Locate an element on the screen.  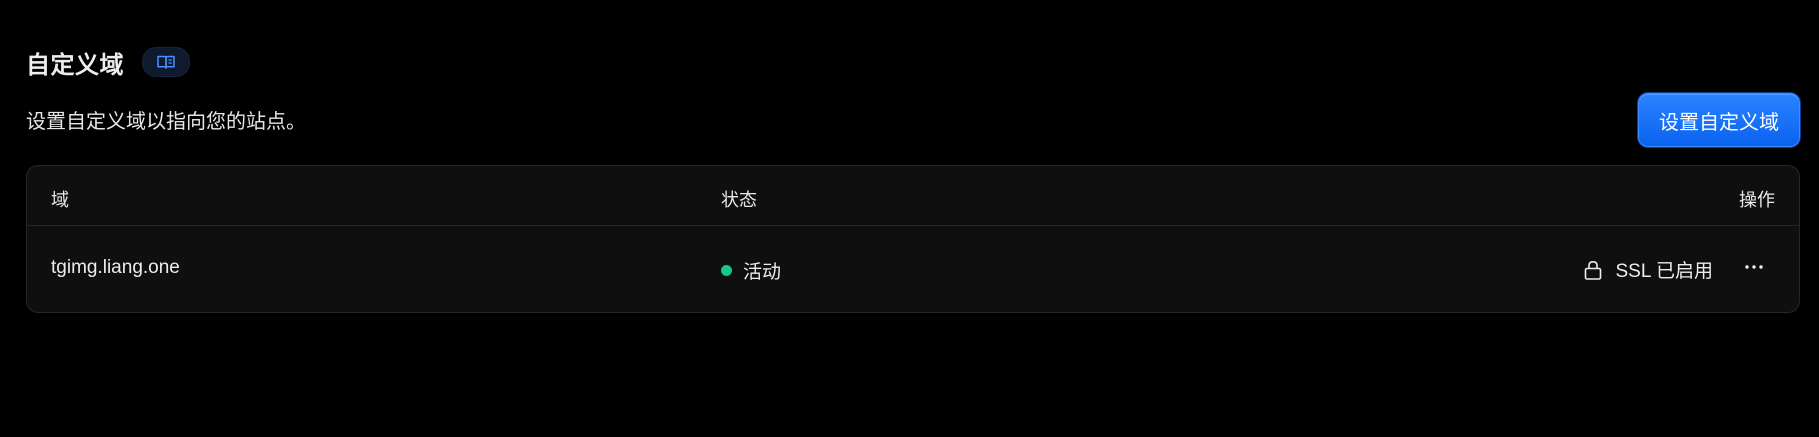
column-header-domain: 域 is located at coordinates (60, 200).